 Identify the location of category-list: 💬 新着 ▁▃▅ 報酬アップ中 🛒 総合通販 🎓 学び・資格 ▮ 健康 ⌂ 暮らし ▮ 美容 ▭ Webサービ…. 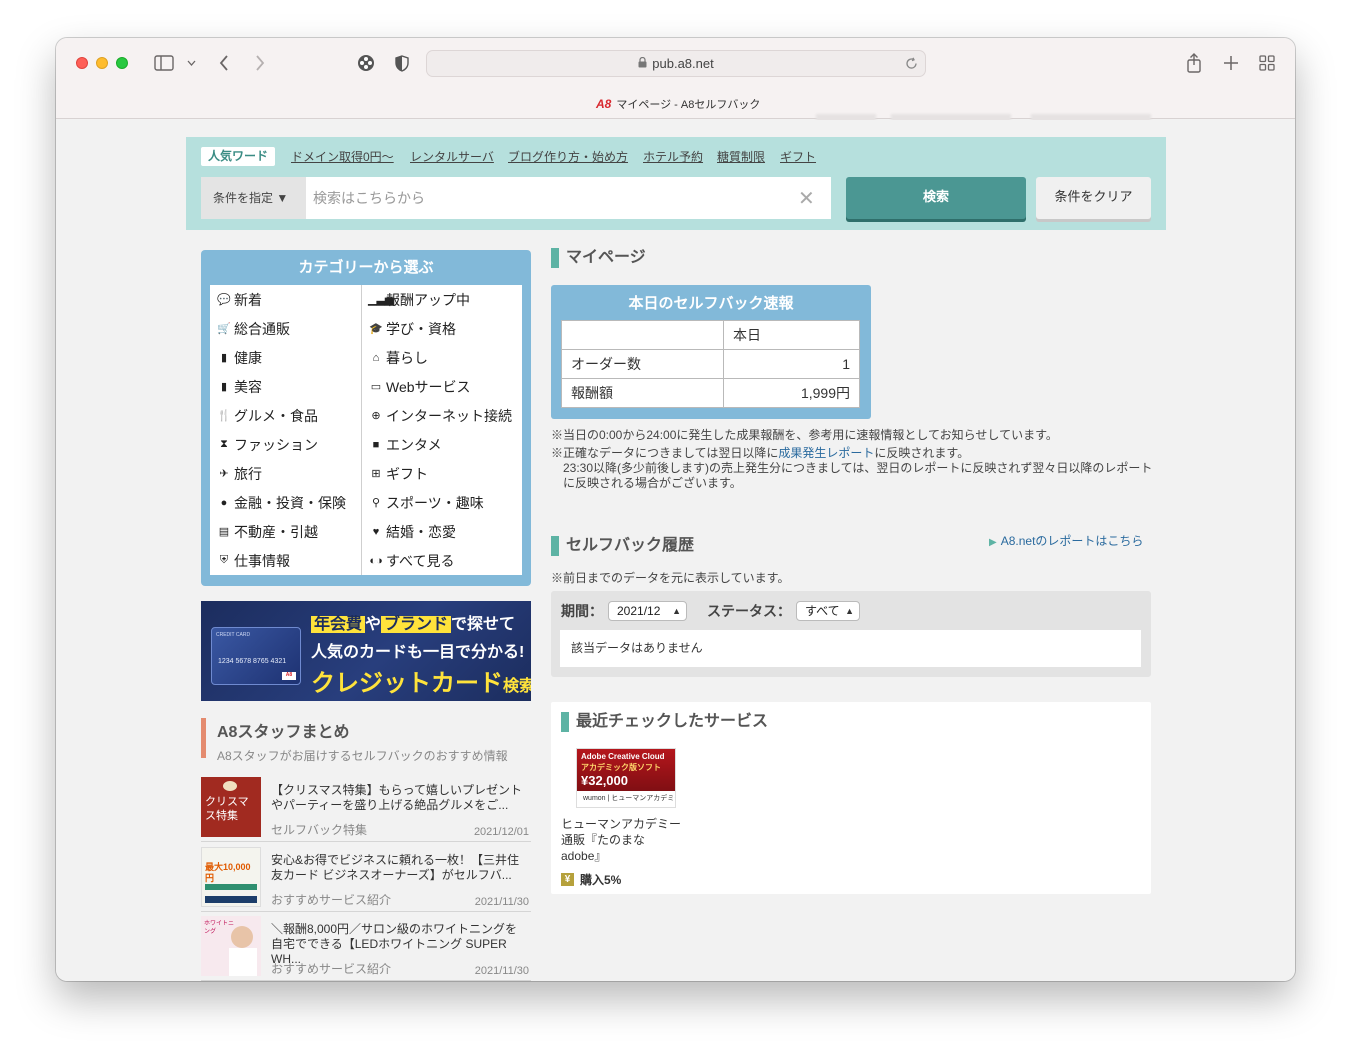
(366, 430).